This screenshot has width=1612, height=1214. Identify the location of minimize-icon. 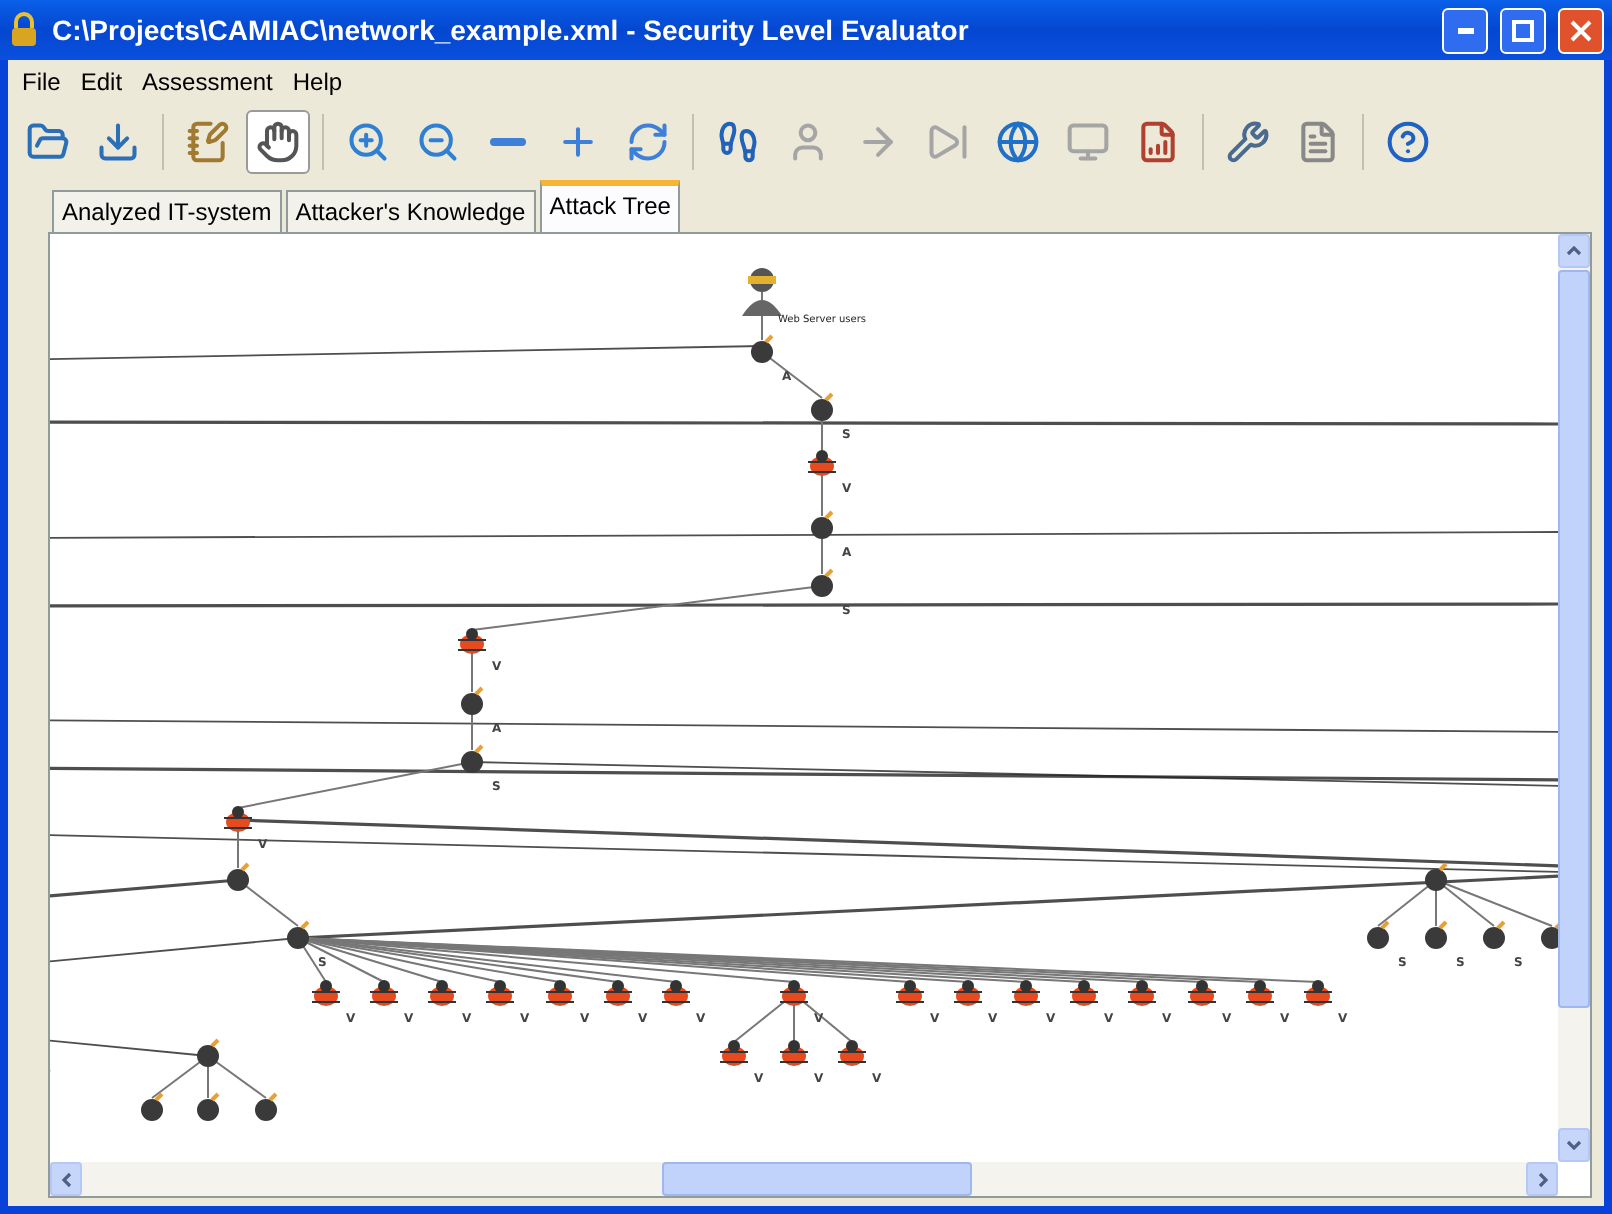
(1465, 30).